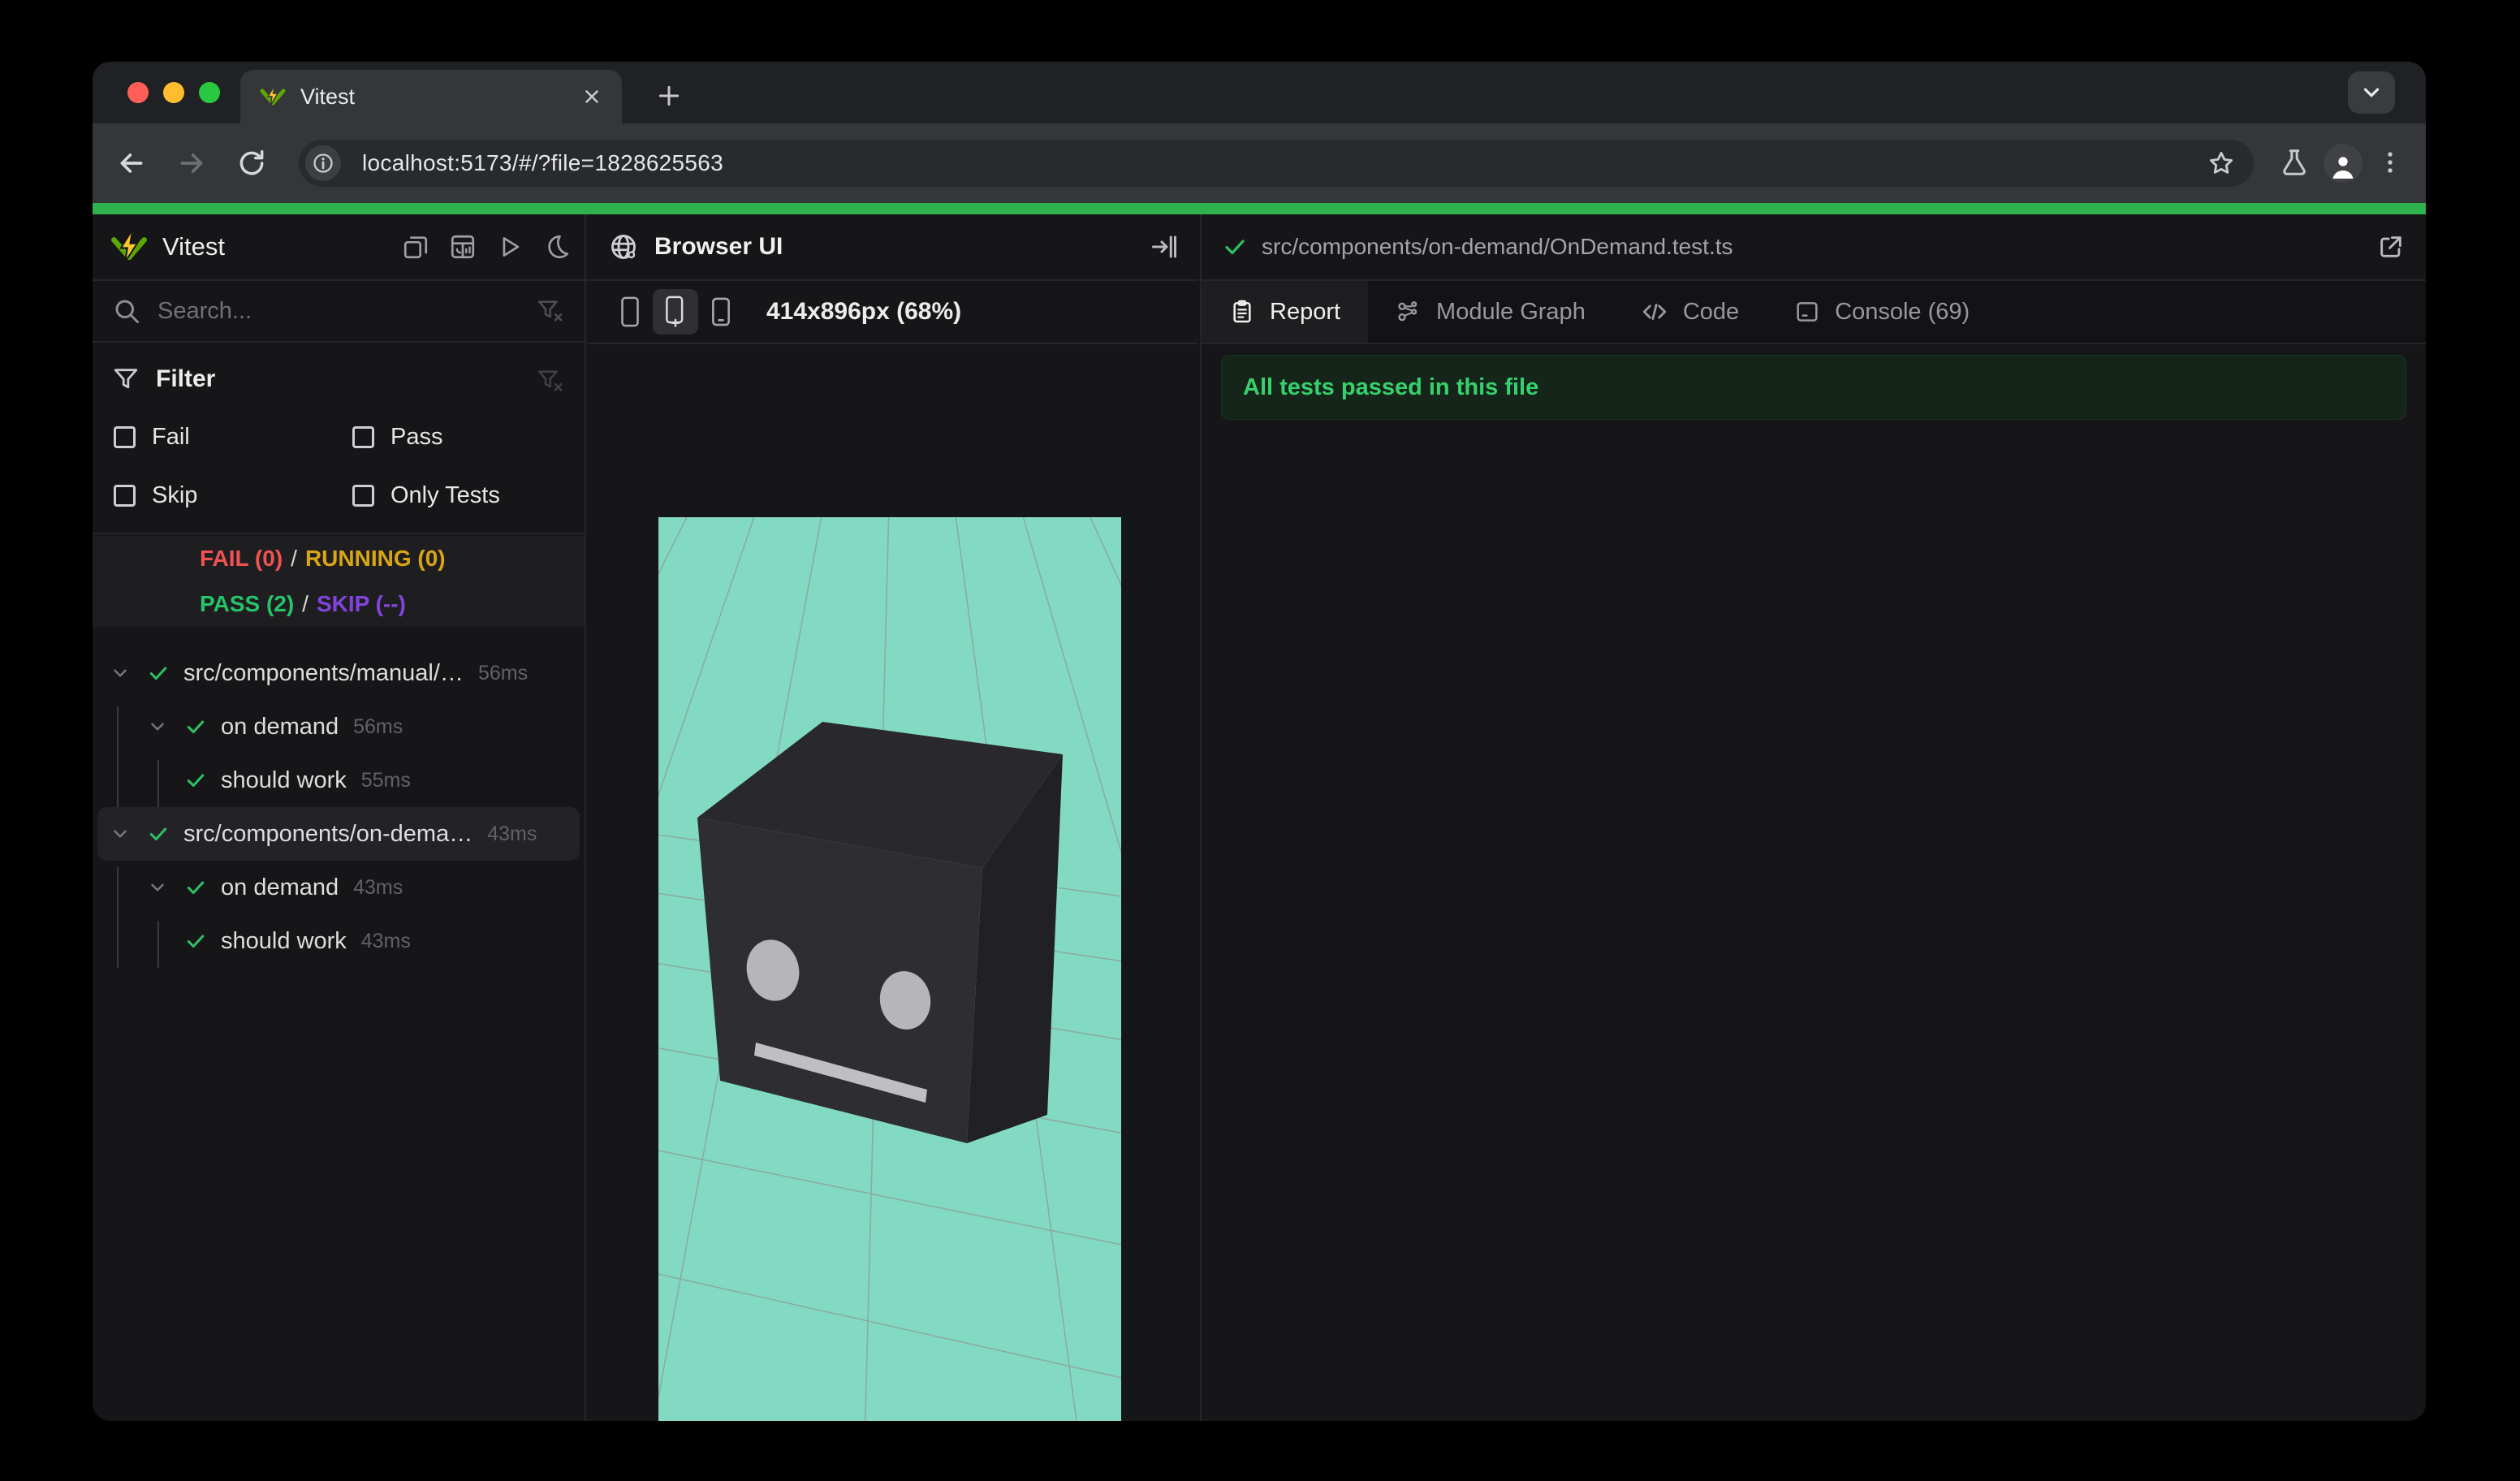 The width and height of the screenshot is (2520, 1481). I want to click on checkbox-pass: Pass, so click(397, 437).